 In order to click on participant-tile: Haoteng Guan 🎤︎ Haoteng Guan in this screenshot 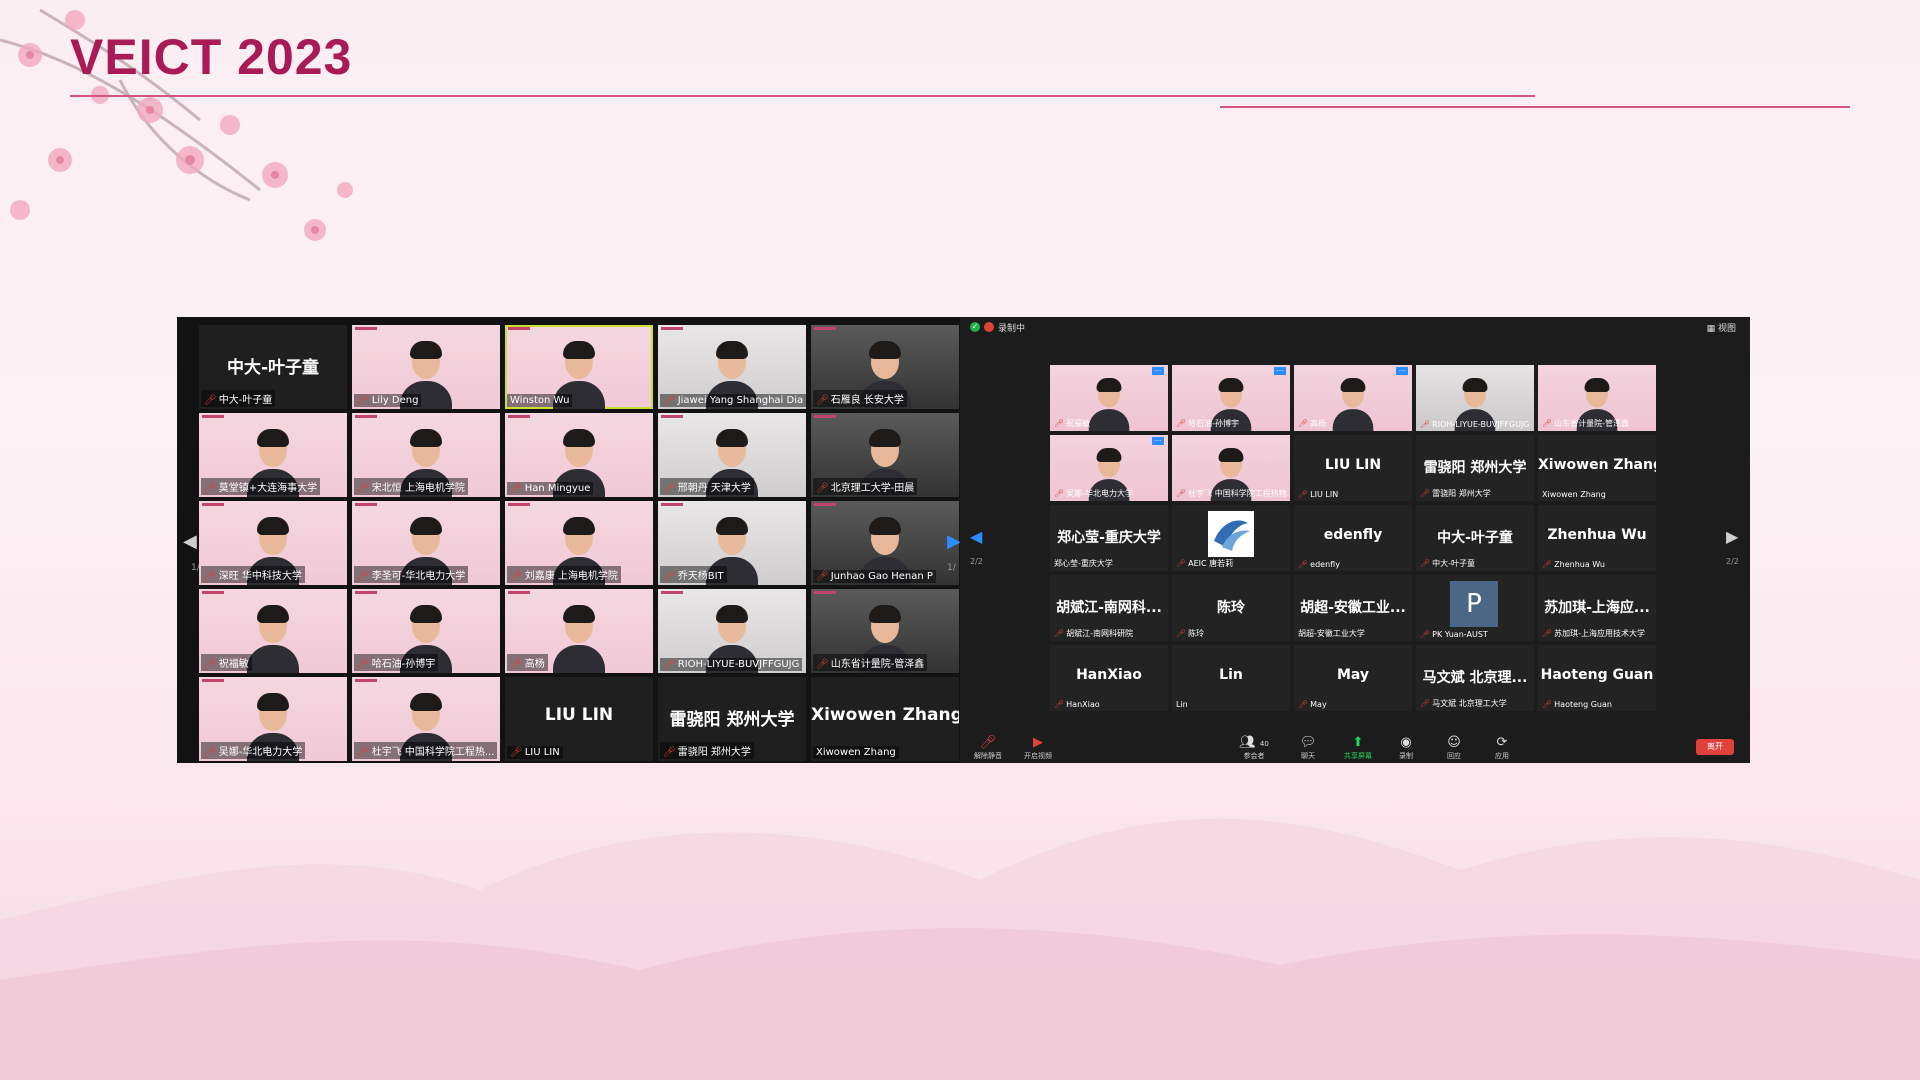, I will do `click(1597, 678)`.